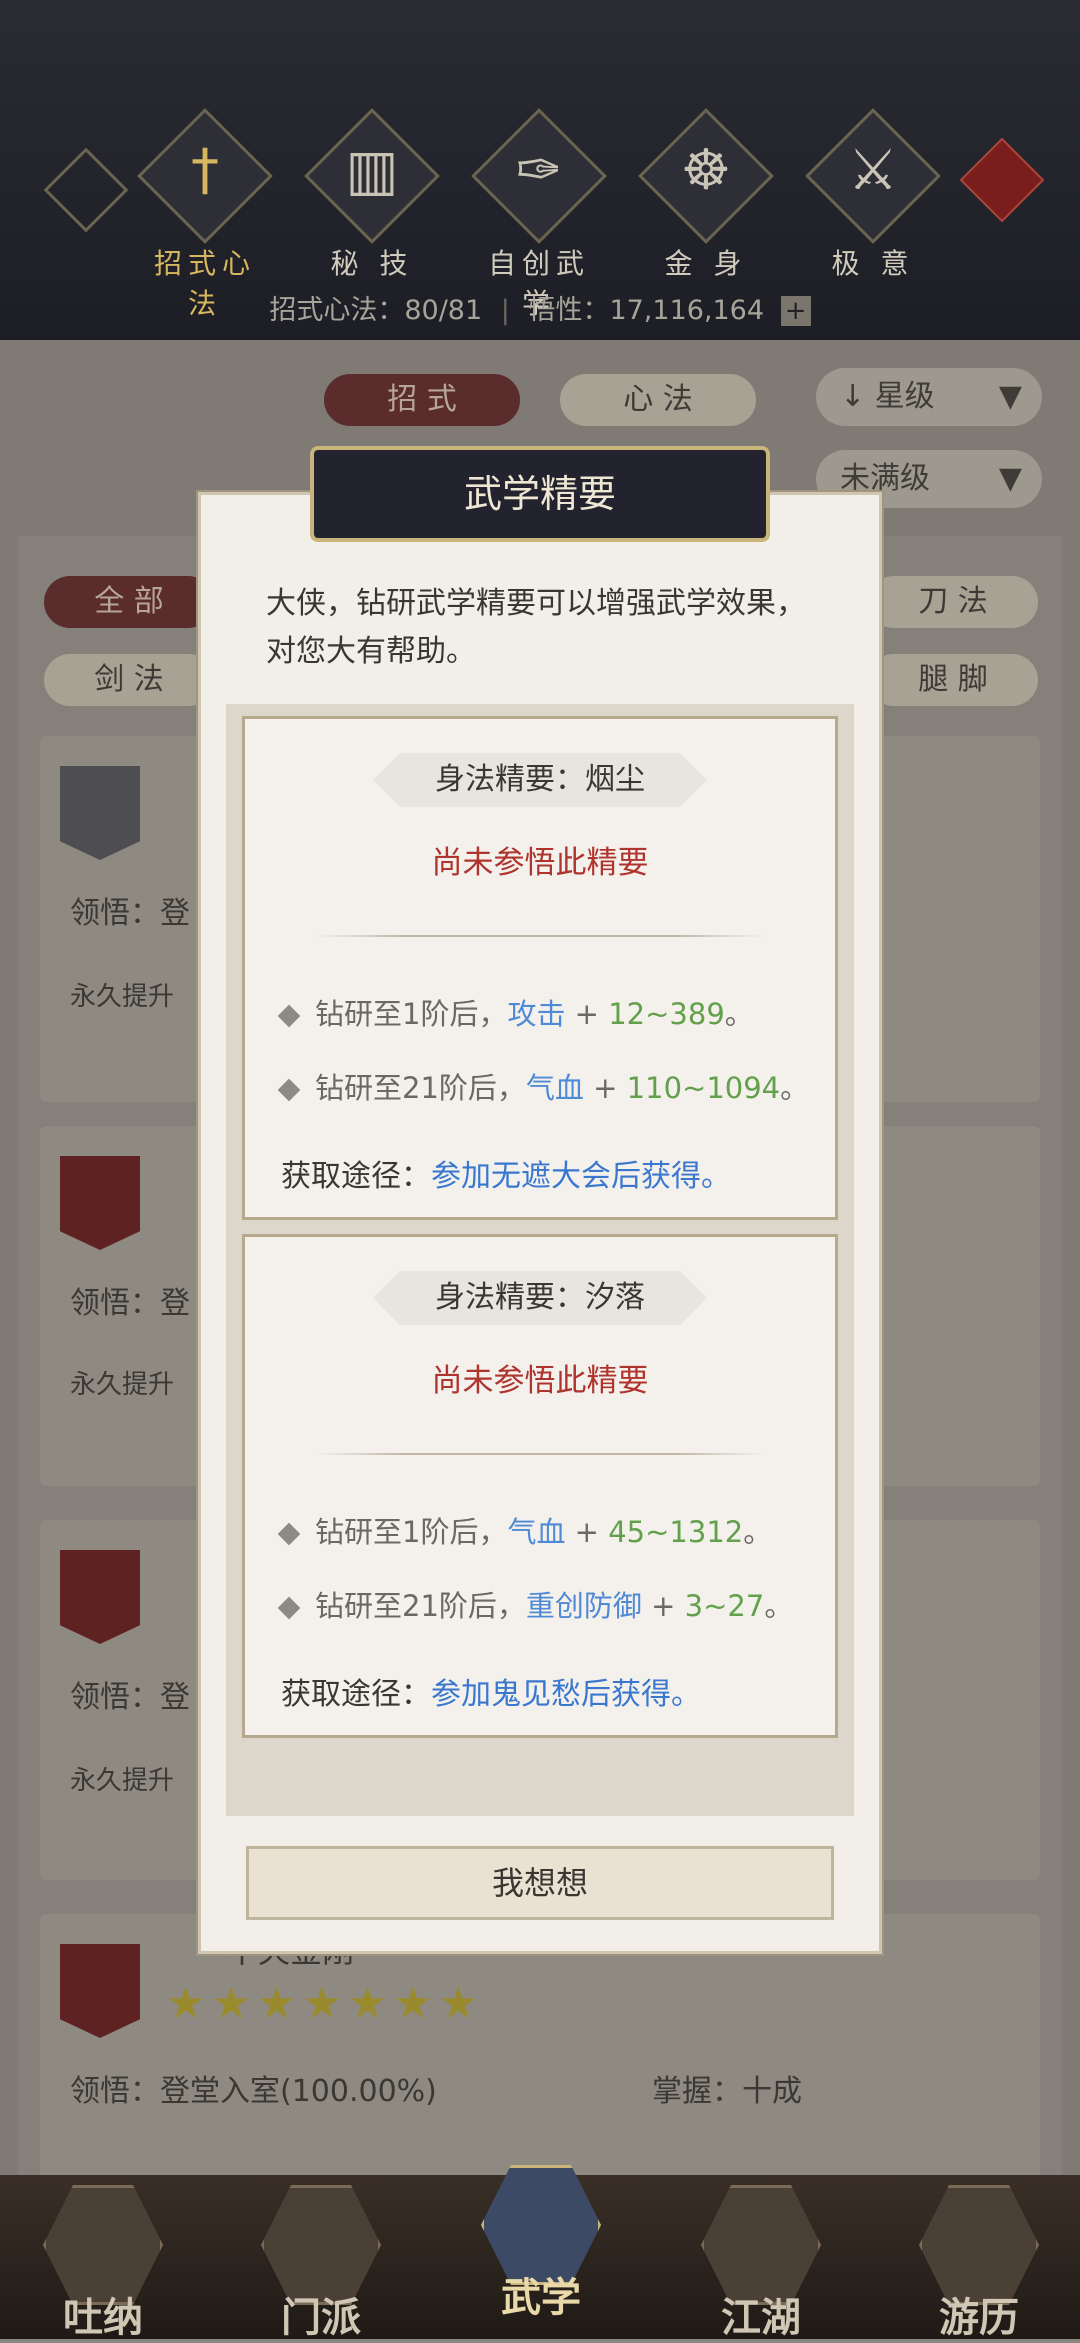 Image resolution: width=1080 pixels, height=2343 pixels. I want to click on tab-label: 游历, so click(979, 2318).